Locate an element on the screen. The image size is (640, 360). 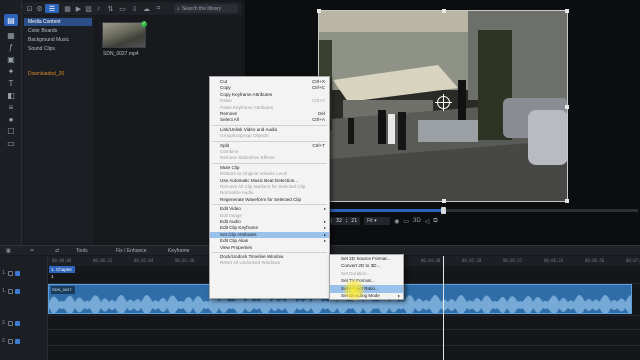
menu-item-label: Normalize Audio is located at coordinates (237, 193).